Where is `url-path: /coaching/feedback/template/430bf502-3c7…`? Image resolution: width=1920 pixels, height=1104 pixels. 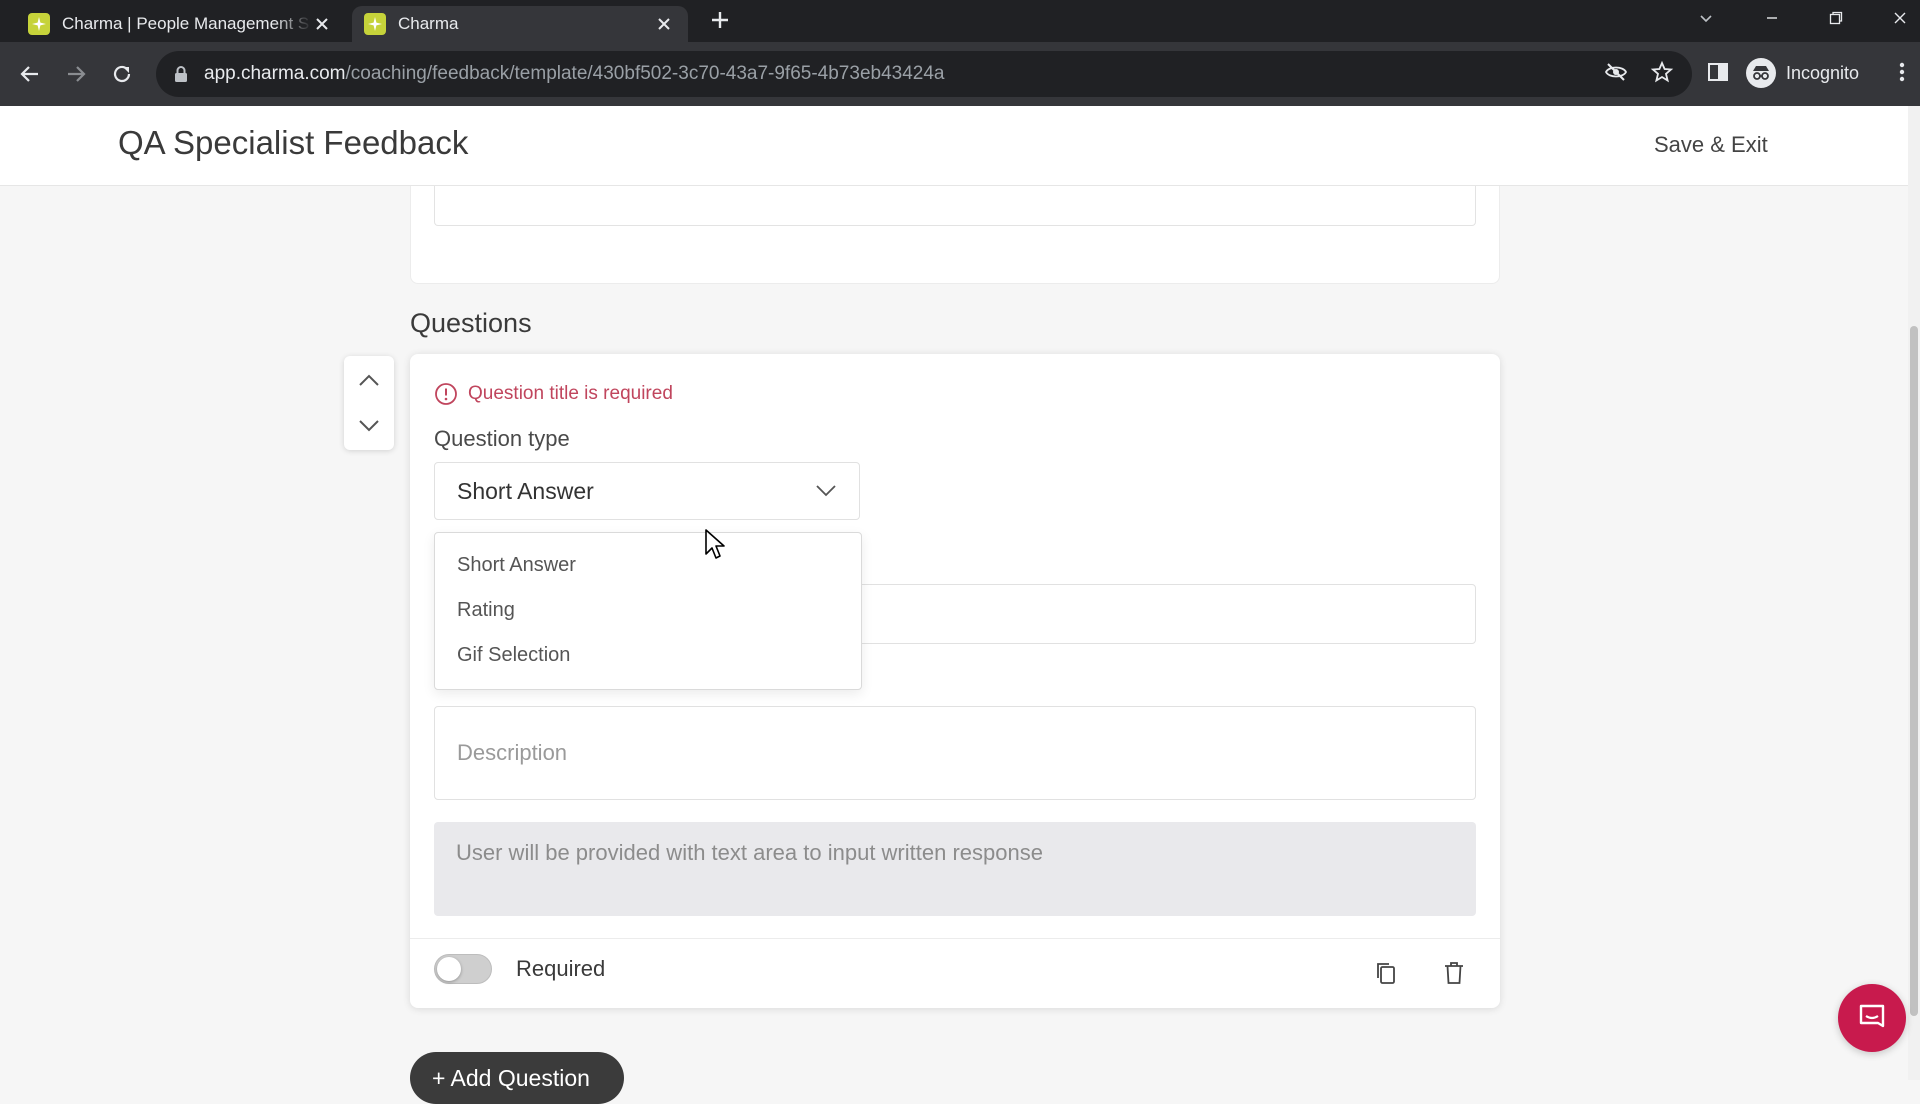 url-path: /coaching/feedback/template/430bf502-3c7… is located at coordinates (645, 73).